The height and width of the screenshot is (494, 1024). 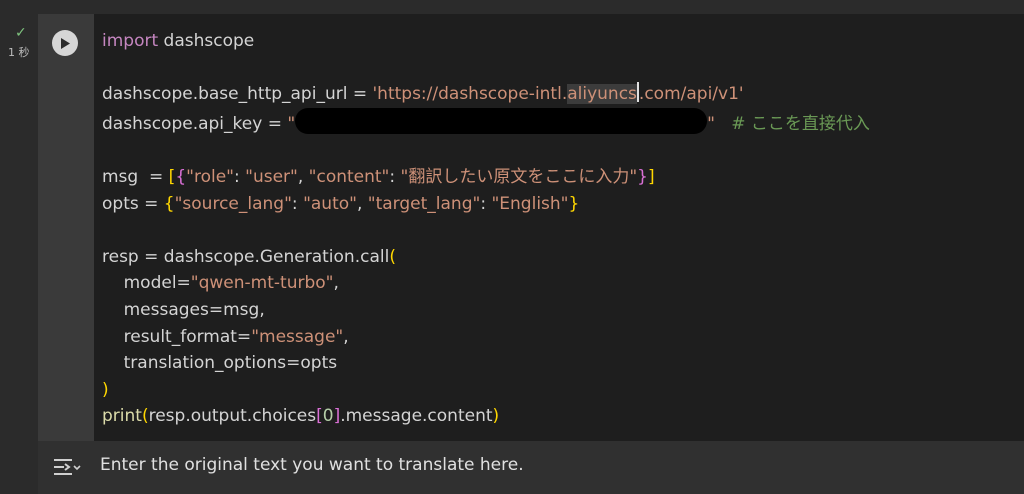 What do you see at coordinates (297, 336) in the screenshot?
I see `code-token: "message"` at bounding box center [297, 336].